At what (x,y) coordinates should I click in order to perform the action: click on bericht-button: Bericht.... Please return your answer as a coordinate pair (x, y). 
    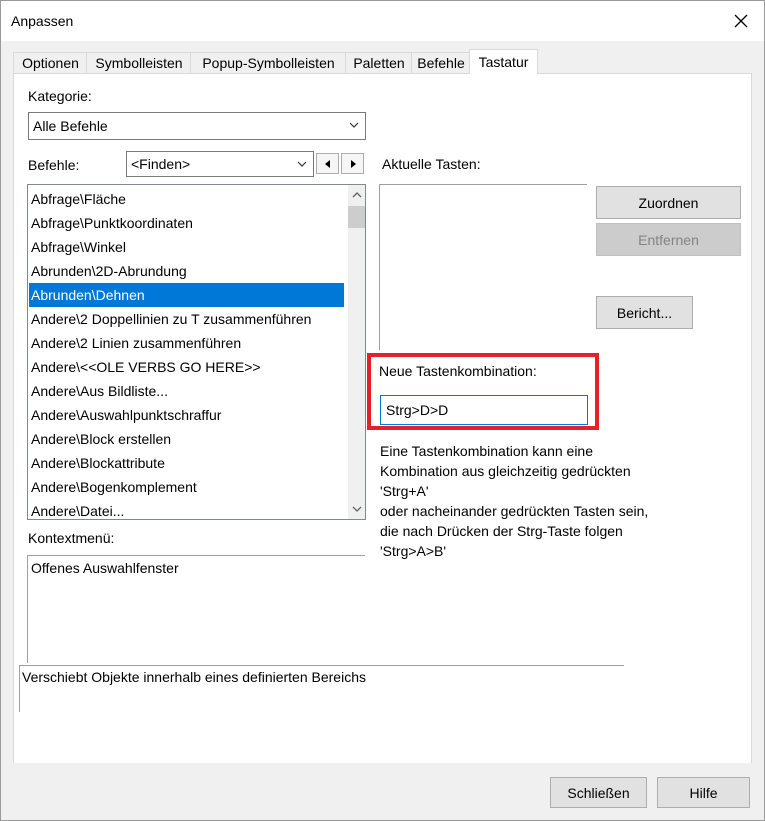
    Looking at the image, I should click on (644, 312).